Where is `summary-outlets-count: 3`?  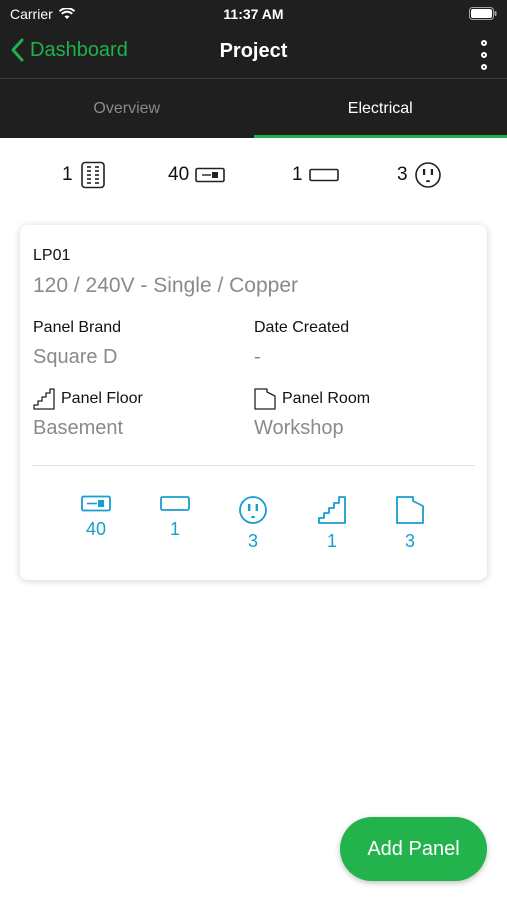
summary-outlets-count: 3 is located at coordinates (402, 174).